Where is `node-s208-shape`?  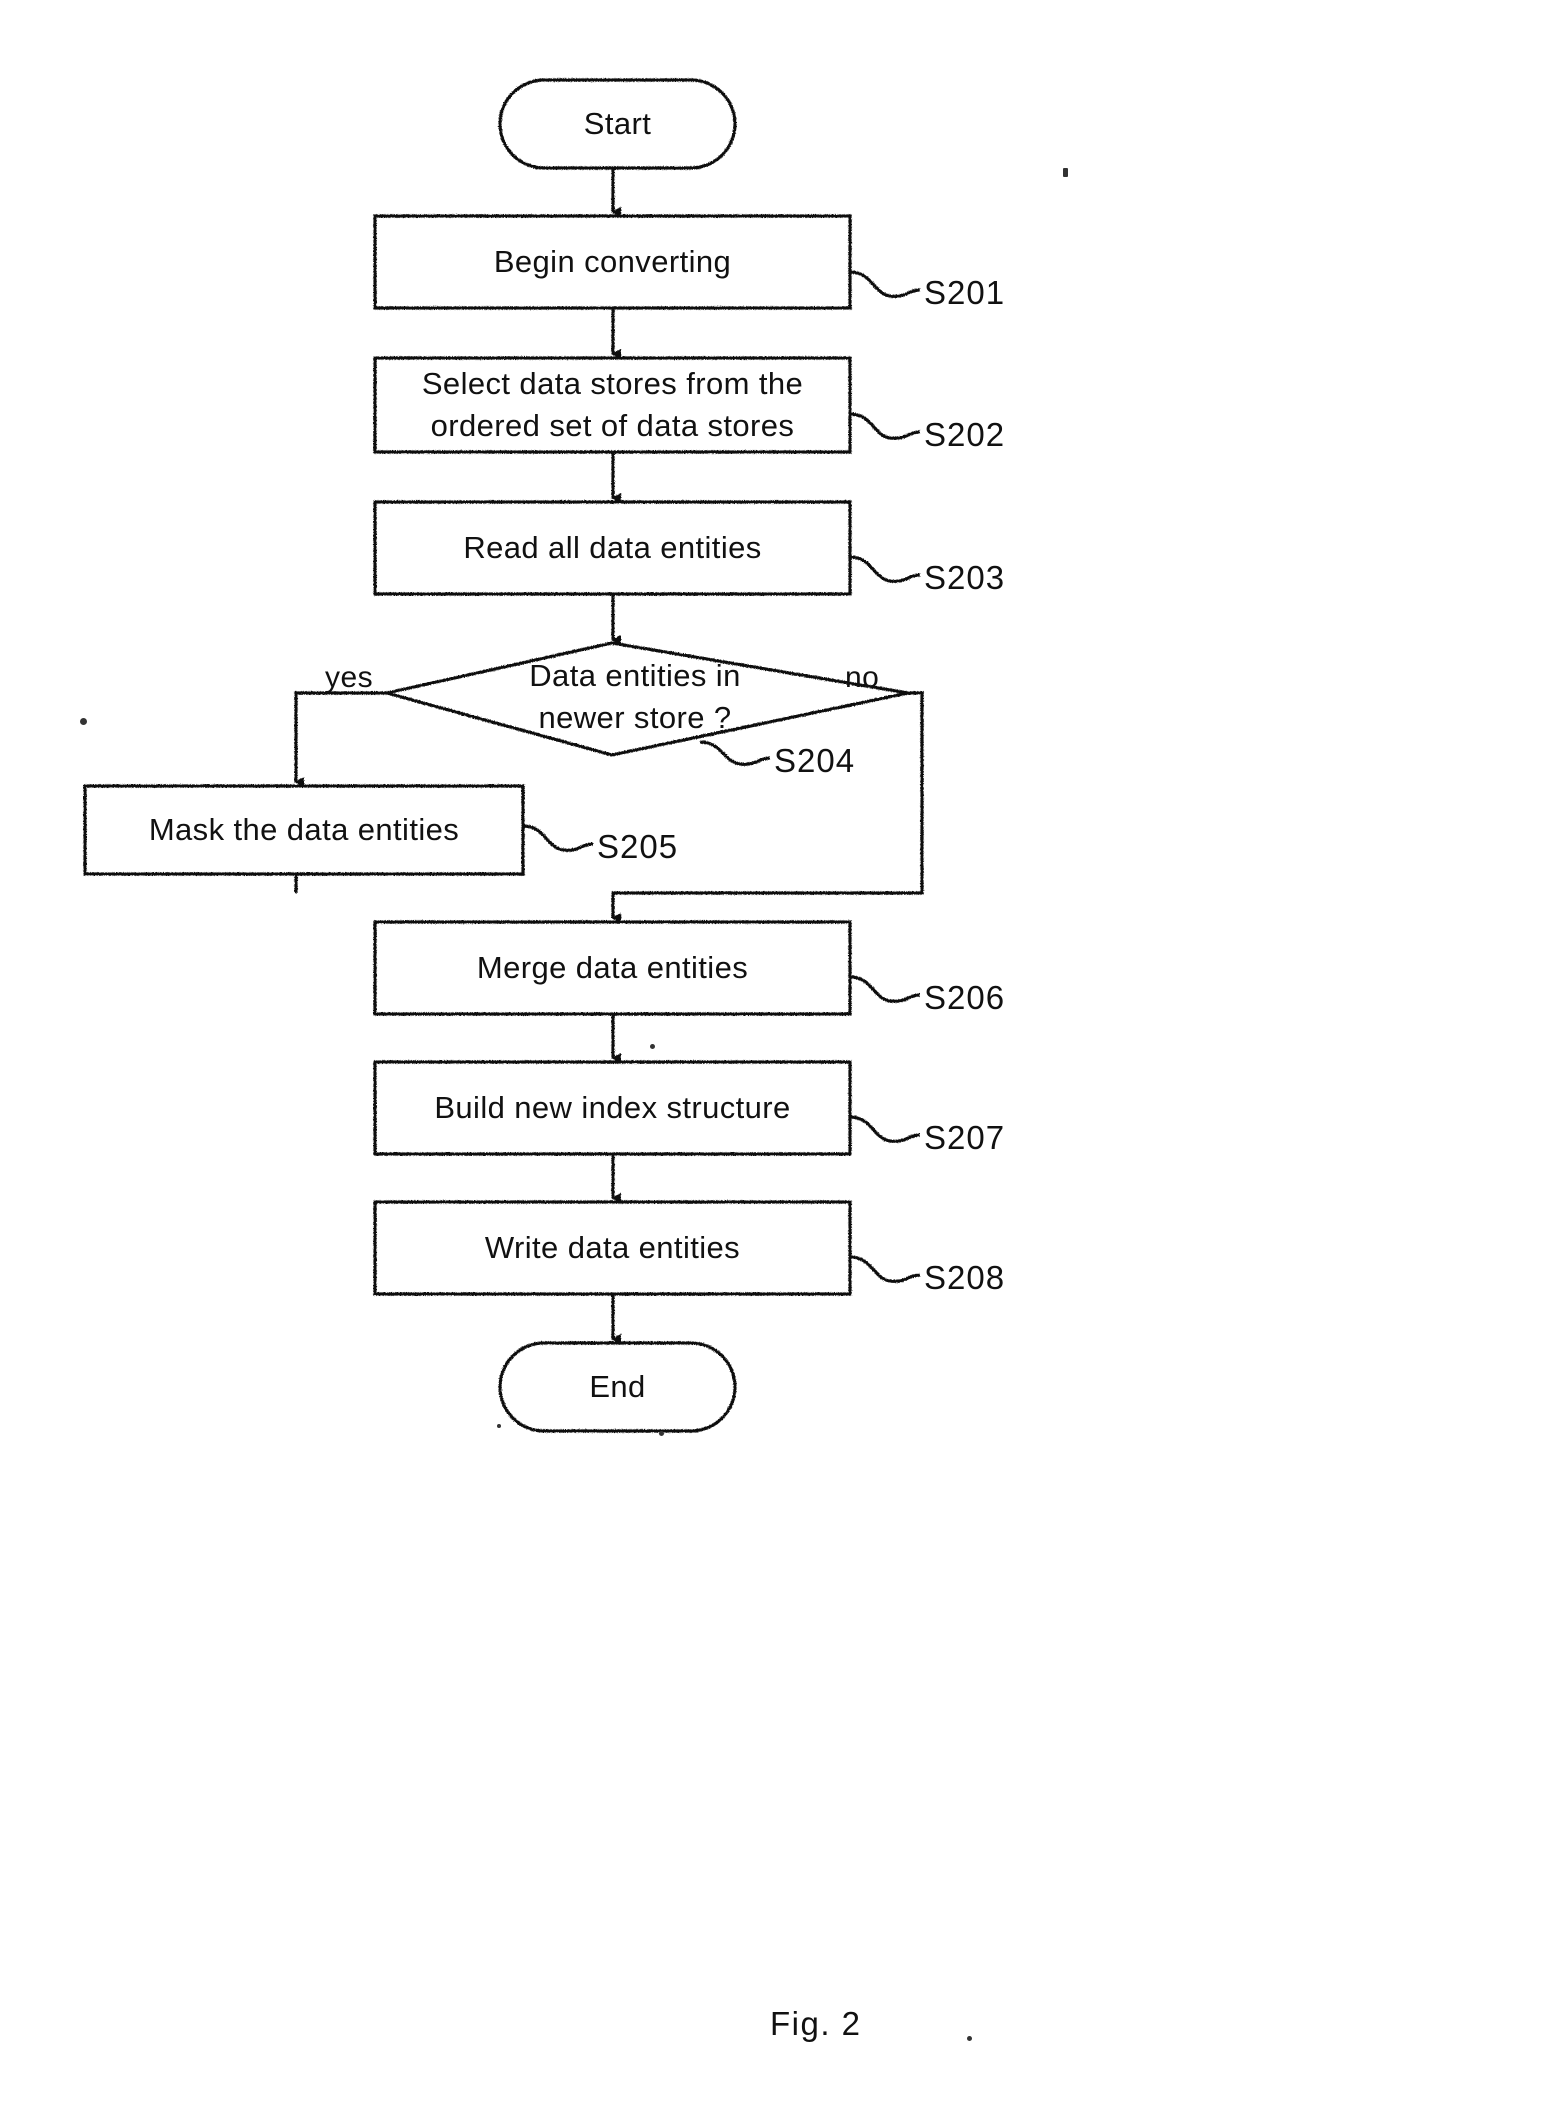
node-s208-shape is located at coordinates (612, 1248).